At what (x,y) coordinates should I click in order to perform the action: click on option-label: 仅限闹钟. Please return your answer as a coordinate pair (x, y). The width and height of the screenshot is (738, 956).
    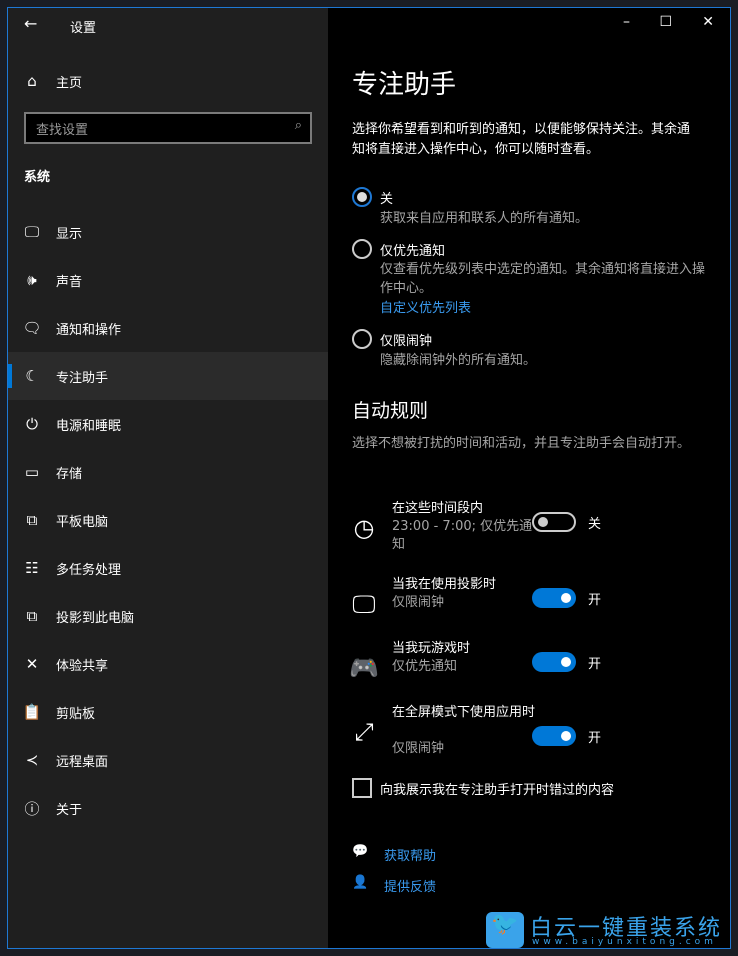
    Looking at the image, I should click on (406, 341).